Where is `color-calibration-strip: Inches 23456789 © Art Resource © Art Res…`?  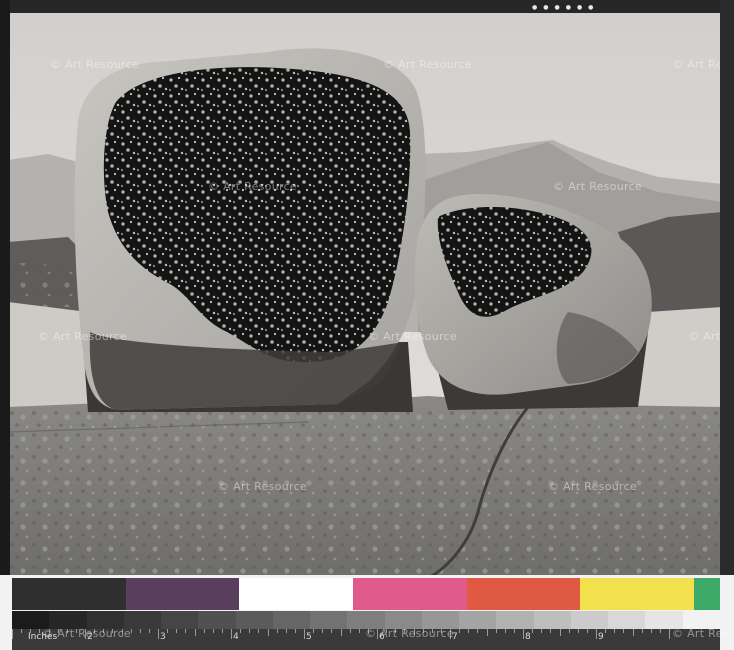
color-calibration-strip: Inches 23456789 © Art Resource © Art Res… is located at coordinates (367, 612).